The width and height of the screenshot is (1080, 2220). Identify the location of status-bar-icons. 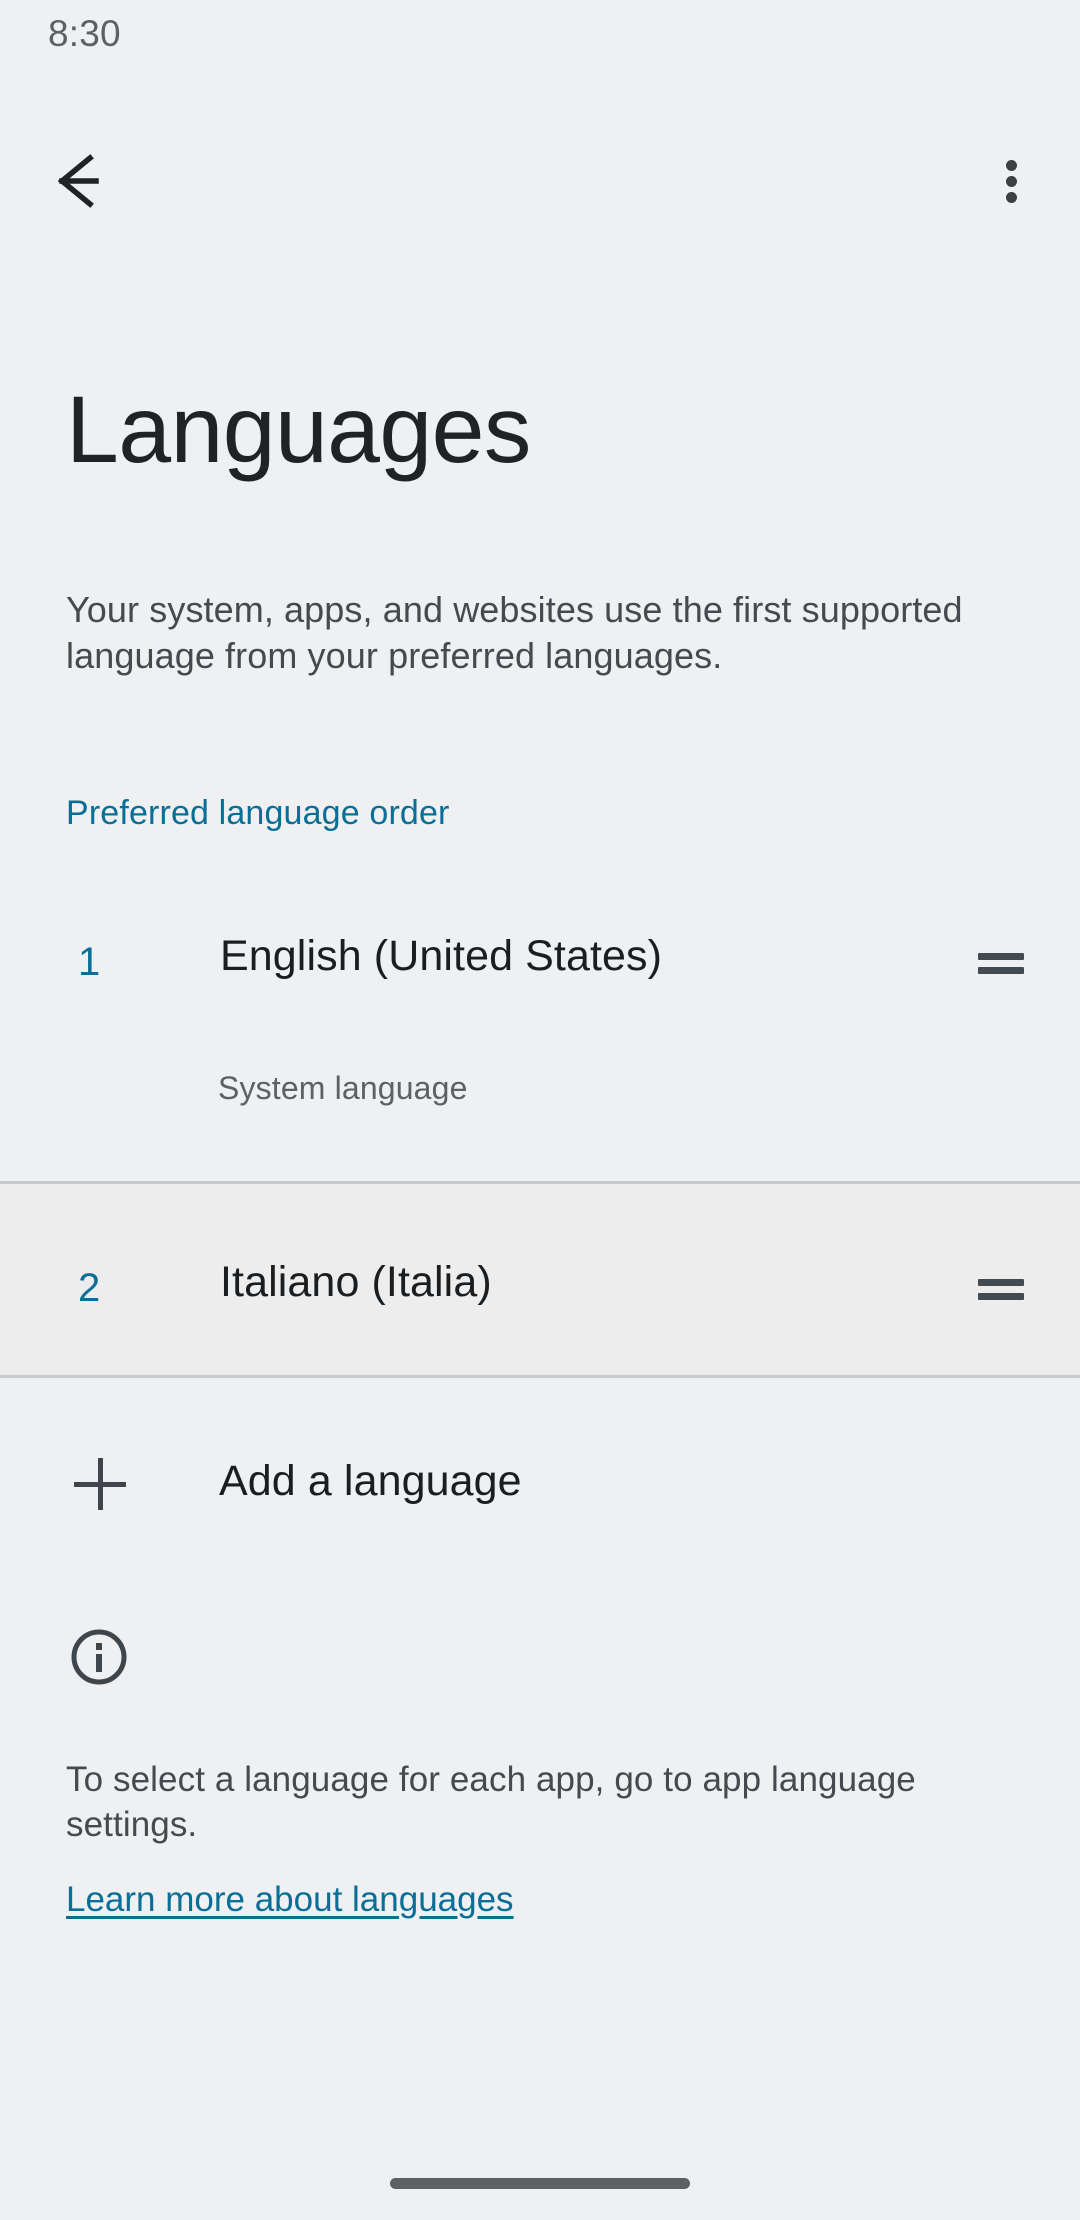
(980, 34).